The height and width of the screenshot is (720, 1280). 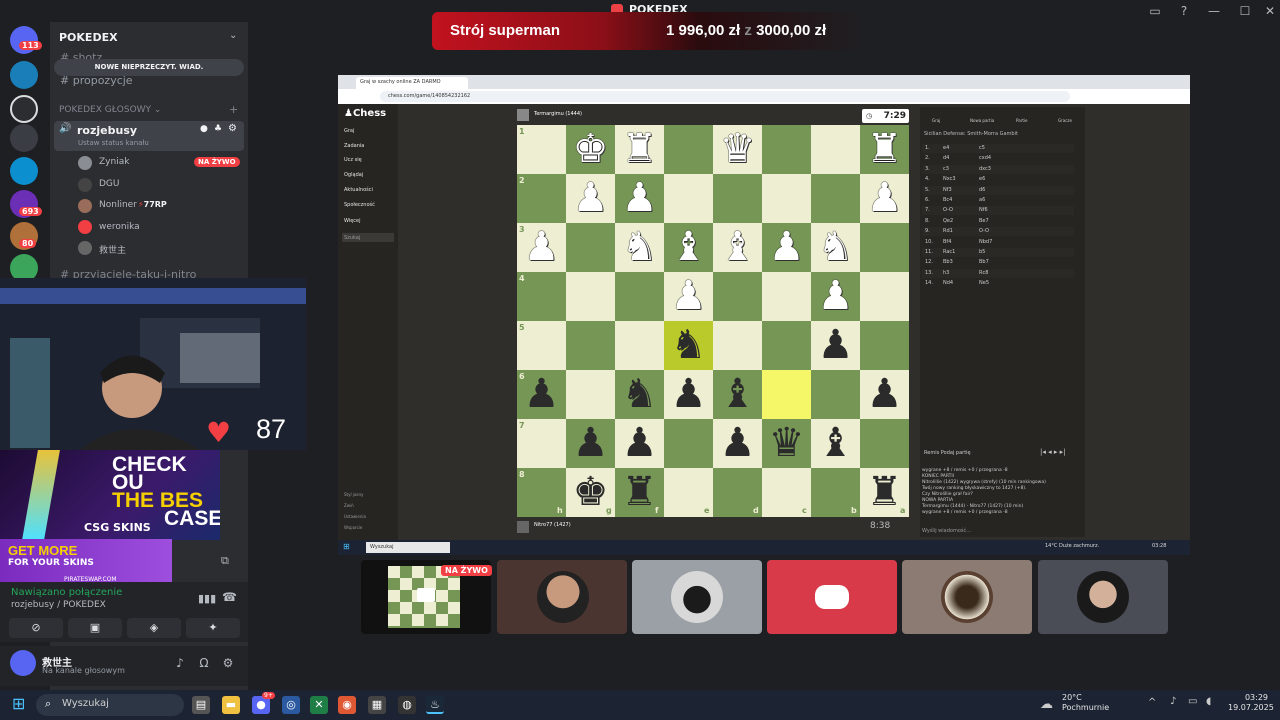 I want to click on browser-tab: Graj w szachy online ZA DARMO, so click(x=412, y=83).